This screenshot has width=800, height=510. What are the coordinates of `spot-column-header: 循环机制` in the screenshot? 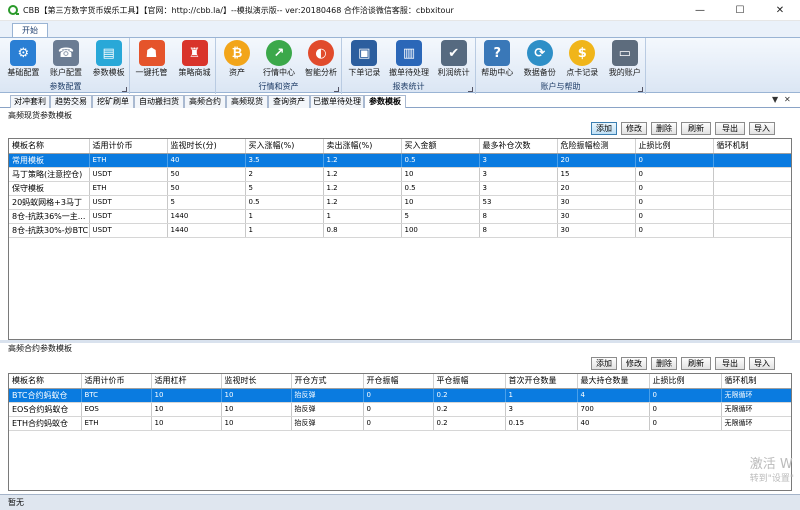 It's located at (752, 146).